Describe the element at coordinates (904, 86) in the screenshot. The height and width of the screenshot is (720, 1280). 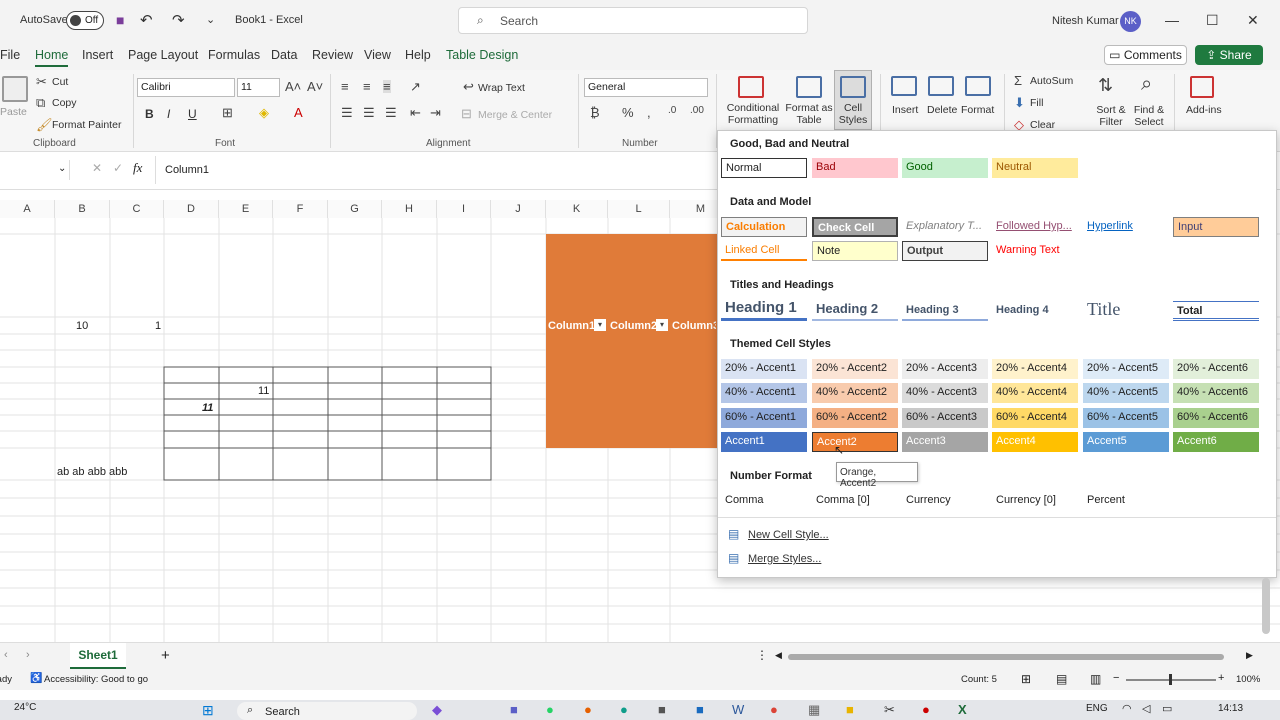
I see `insert-cells-icon` at that location.